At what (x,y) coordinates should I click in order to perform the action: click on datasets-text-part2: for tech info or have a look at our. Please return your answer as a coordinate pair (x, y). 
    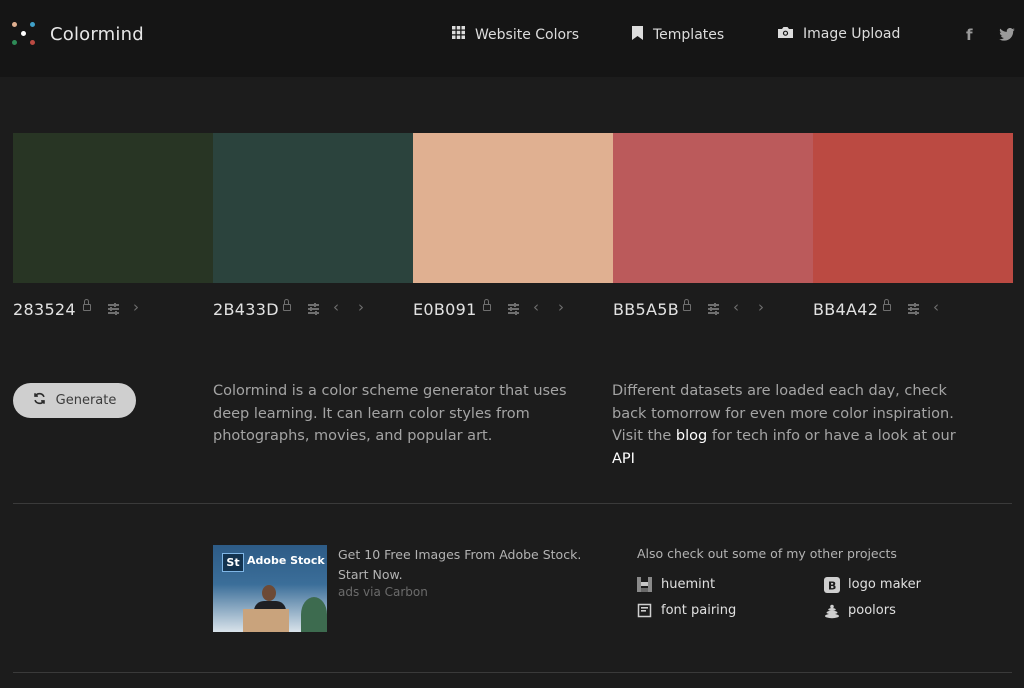
    Looking at the image, I should click on (833, 436).